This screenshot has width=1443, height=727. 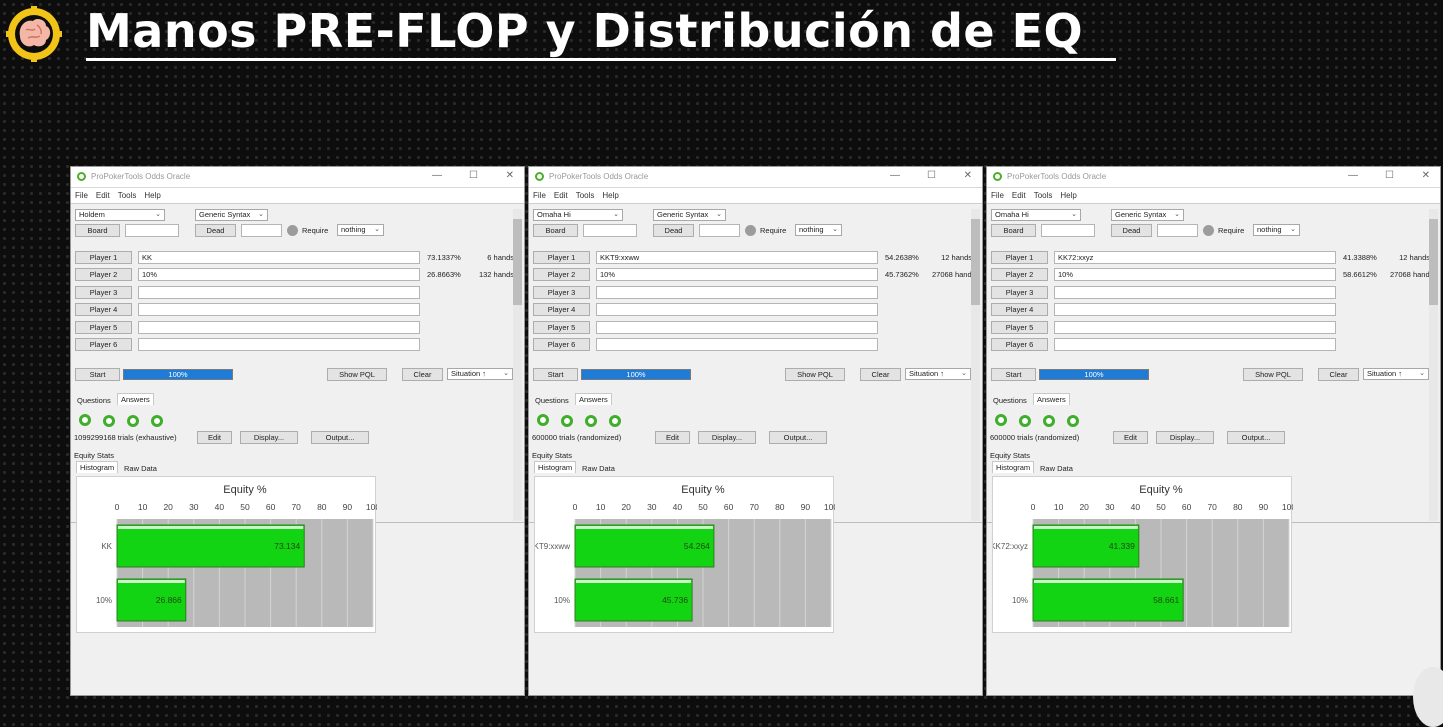 I want to click on player-5-hand-input, so click(x=737, y=327).